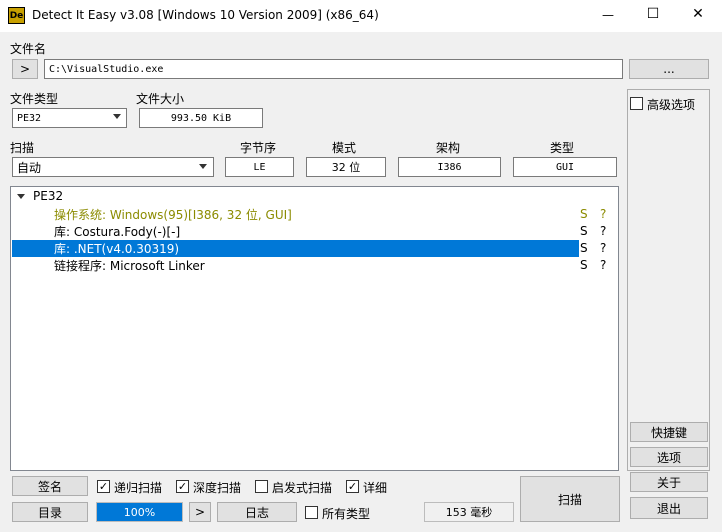 This screenshot has width=722, height=532. What do you see at coordinates (217, 488) in the screenshot?
I see `deep-label: 深度扫描` at bounding box center [217, 488].